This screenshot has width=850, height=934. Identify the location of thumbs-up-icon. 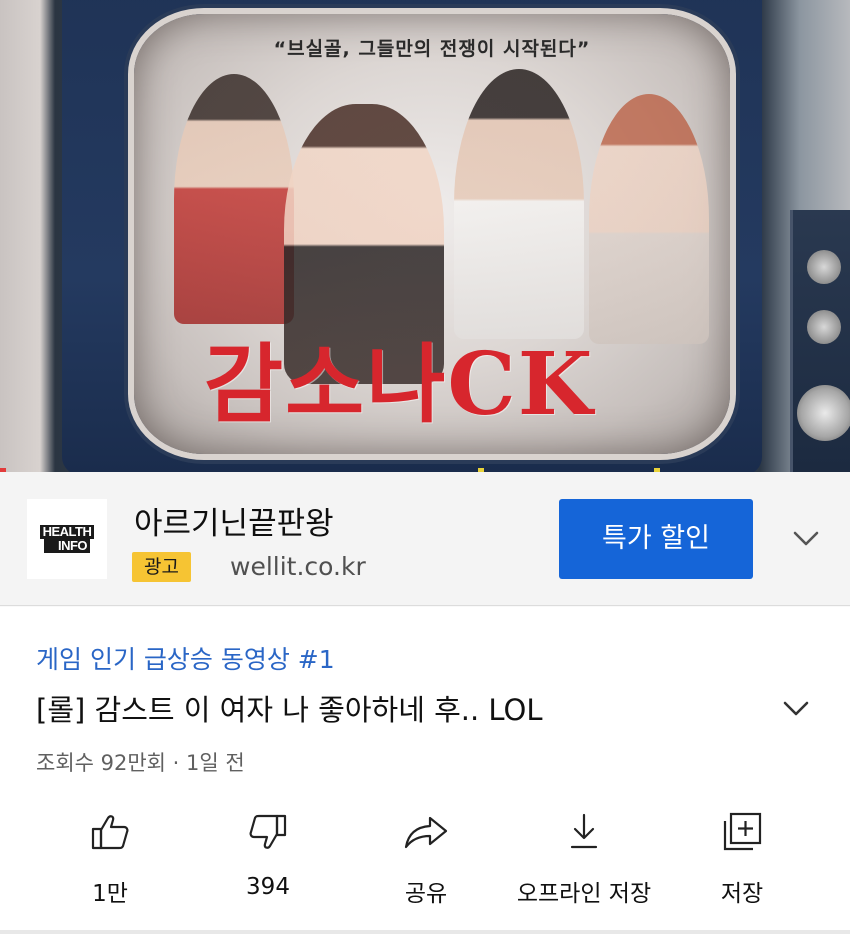
(110, 830).